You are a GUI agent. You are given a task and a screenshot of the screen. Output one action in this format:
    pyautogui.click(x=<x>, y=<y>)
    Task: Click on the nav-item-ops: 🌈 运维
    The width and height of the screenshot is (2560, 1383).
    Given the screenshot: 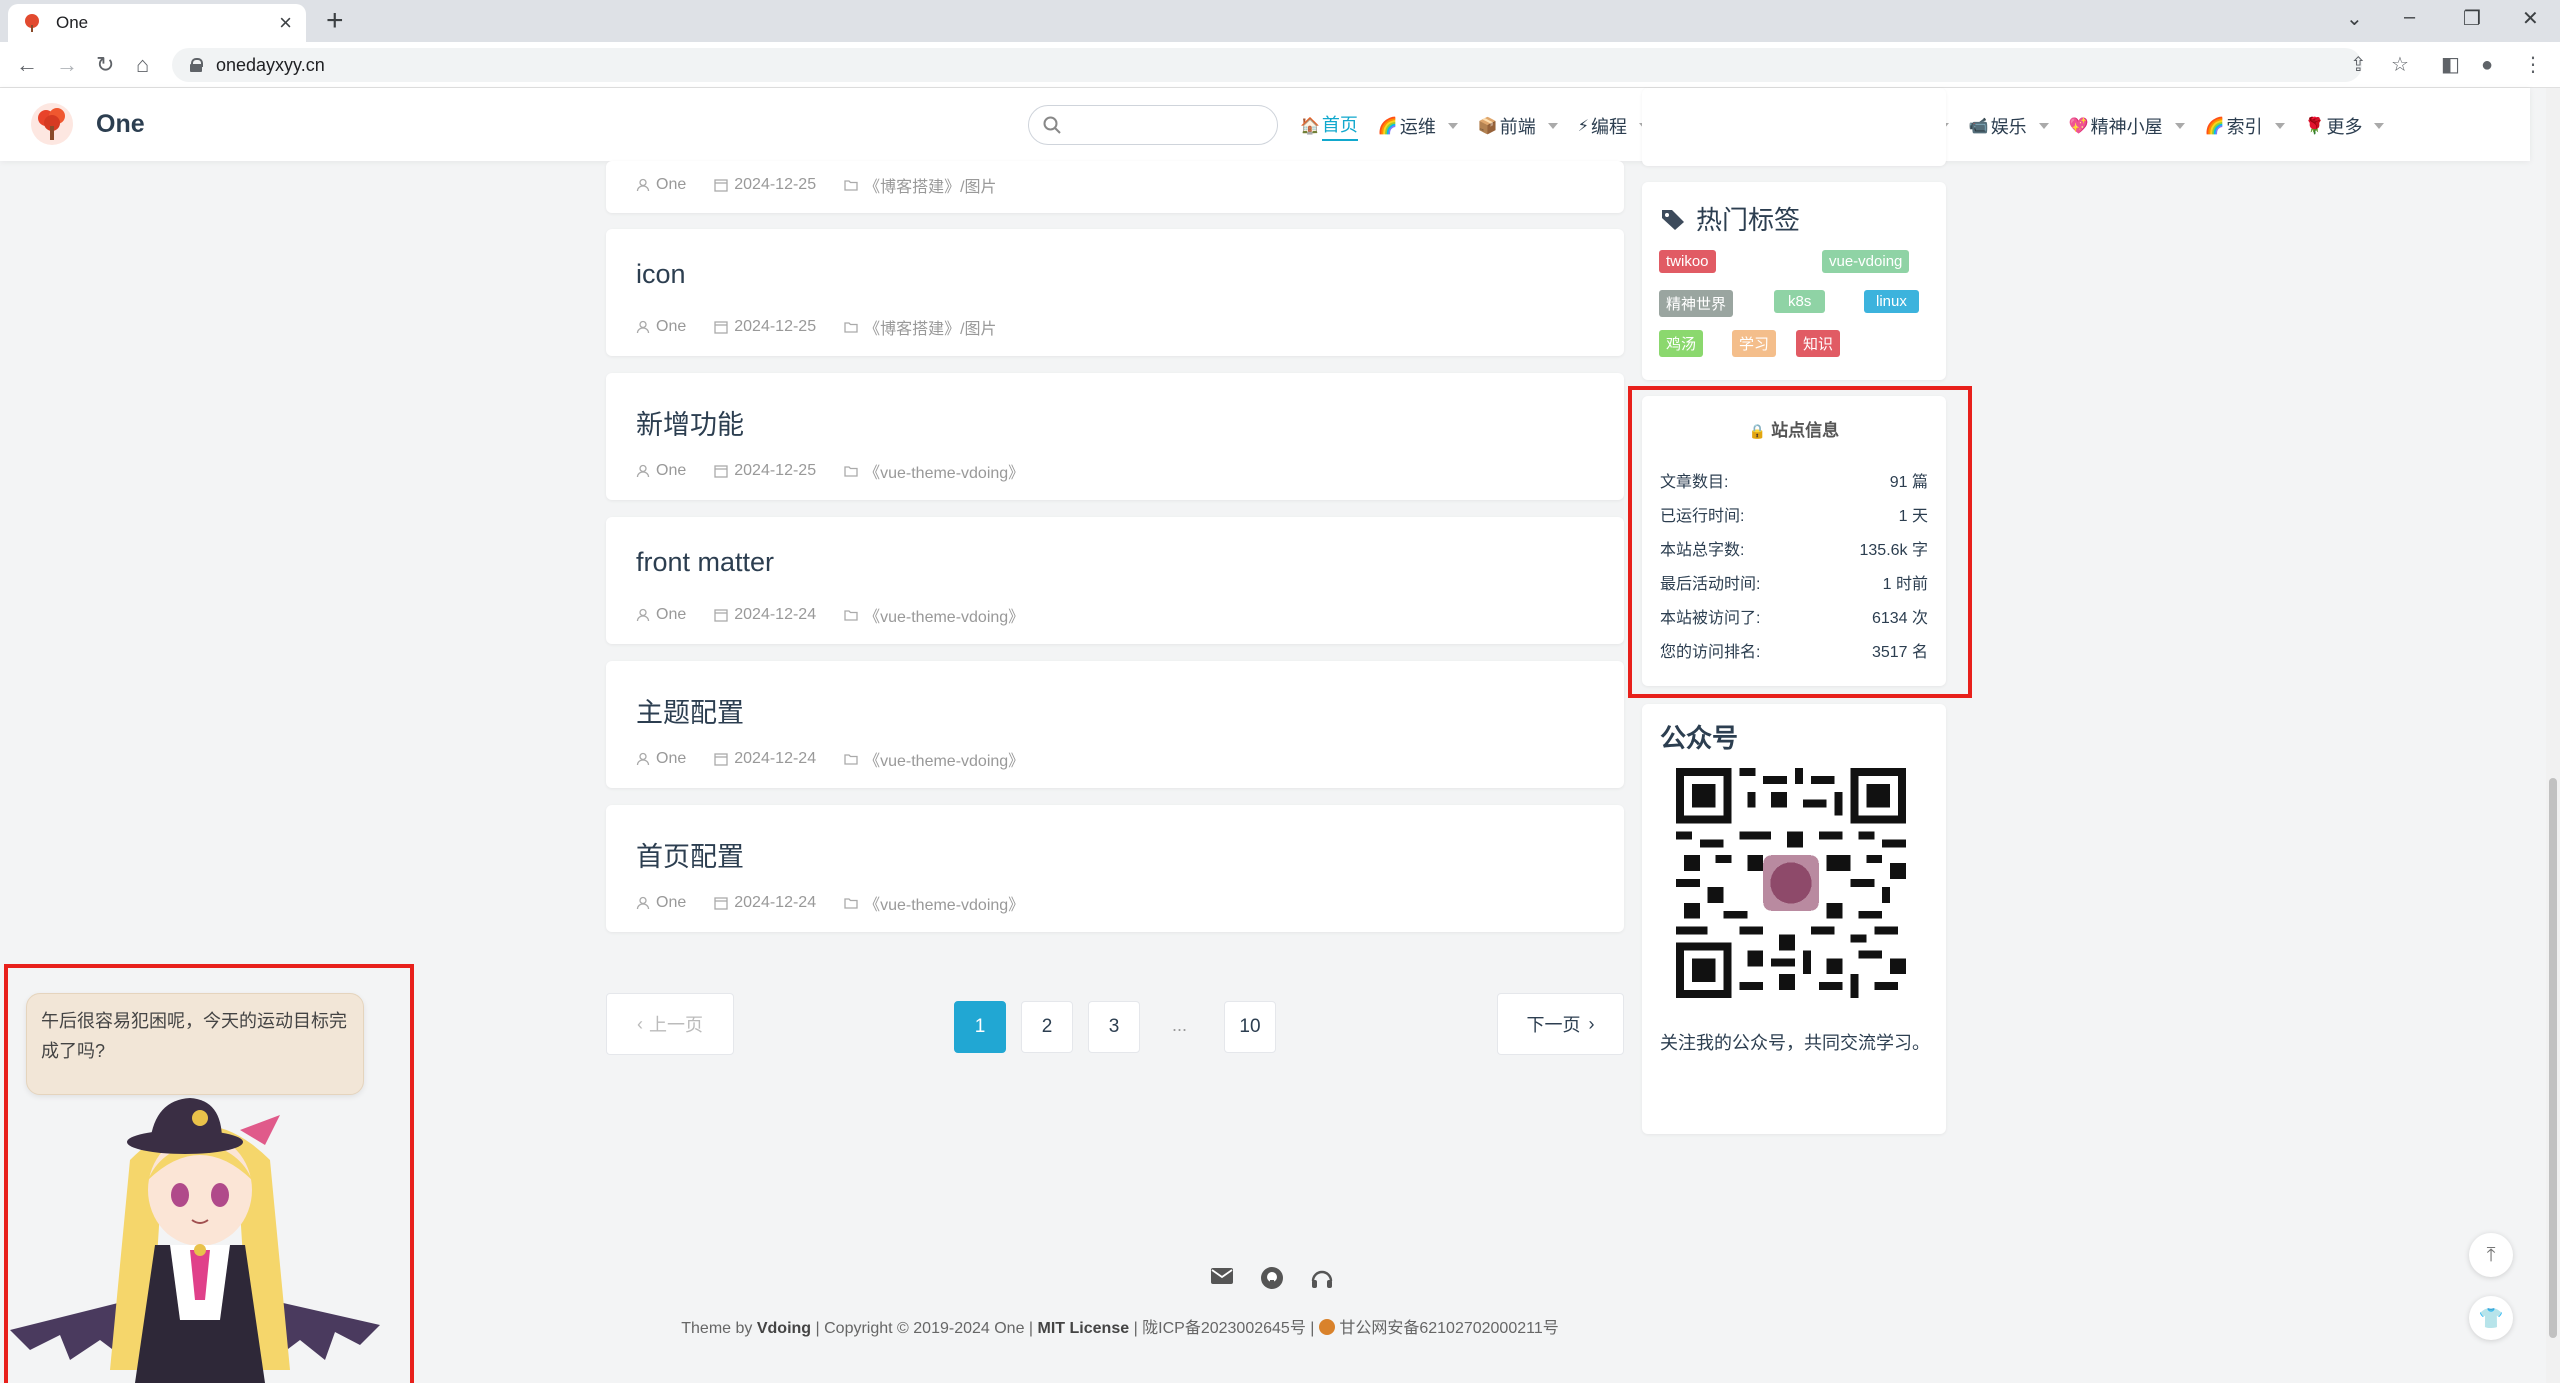 What is the action you would take?
    pyautogui.click(x=1418, y=126)
    